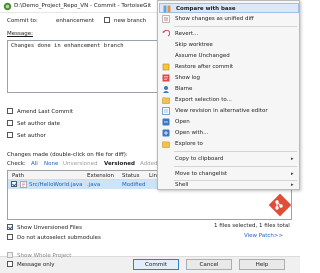  What do you see at coordinates (229, 159) in the screenshot?
I see `menu-item-copy-to-clipboard: Copy to clipboard ▸` at bounding box center [229, 159].